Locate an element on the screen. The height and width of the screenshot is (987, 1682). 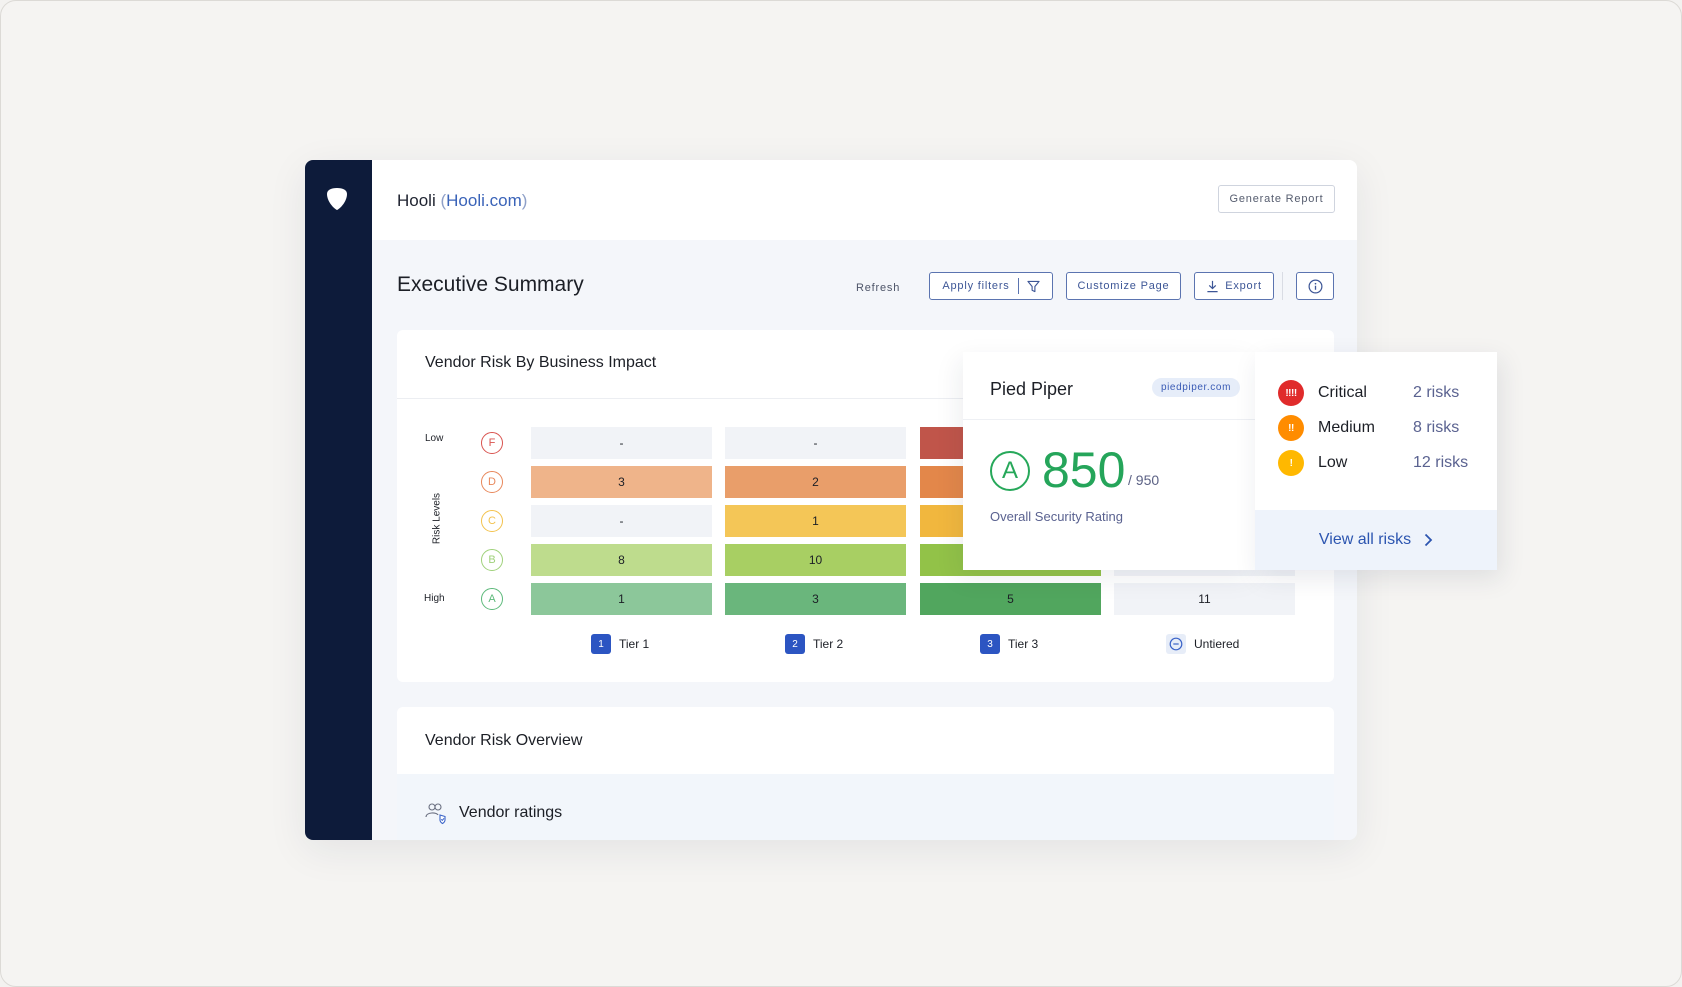
y-axis-bottom-label: High is located at coordinates (434, 598).